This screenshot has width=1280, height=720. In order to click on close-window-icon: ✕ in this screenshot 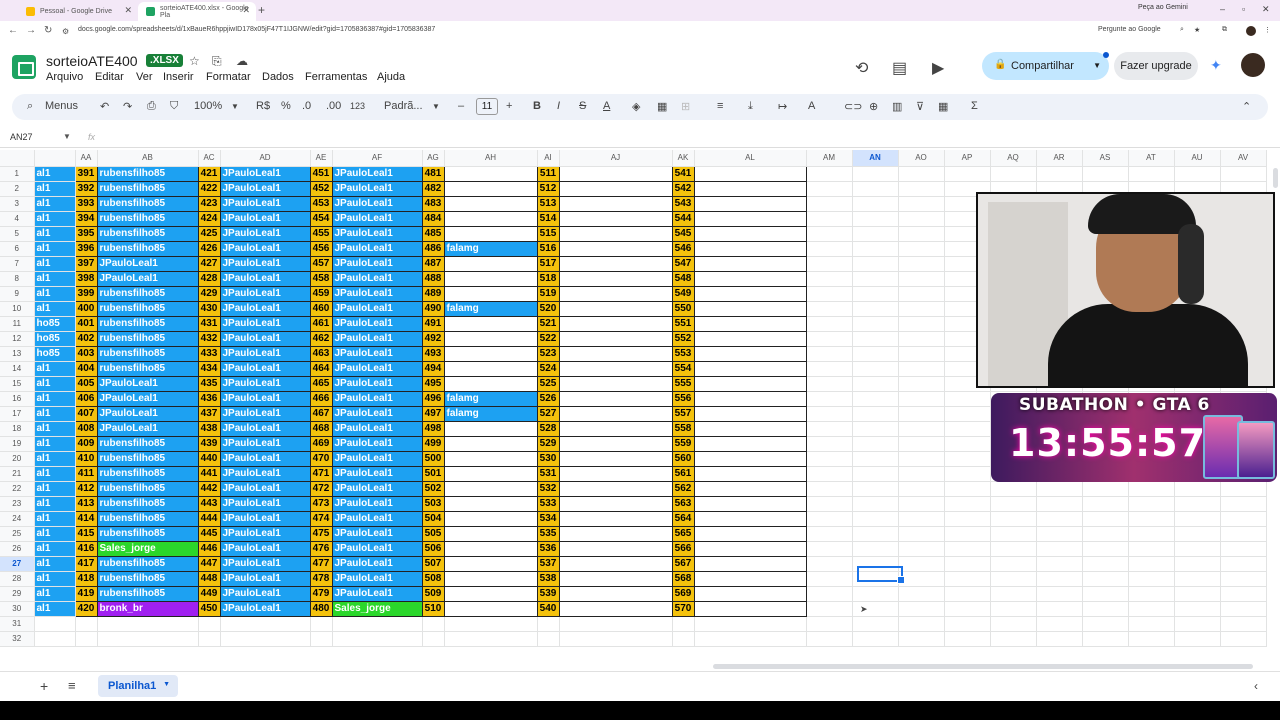, I will do `click(1266, 9)`.